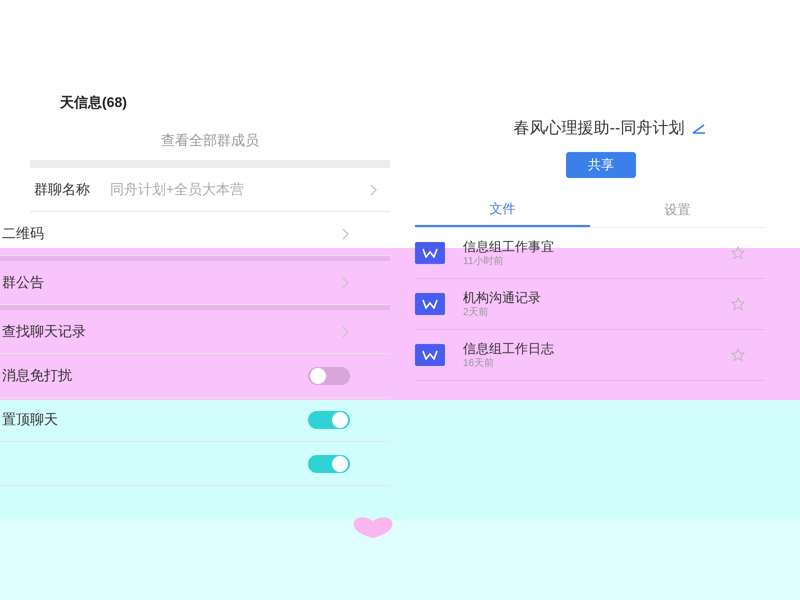 The height and width of the screenshot is (600, 800). What do you see at coordinates (699, 129) in the screenshot?
I see `edit-icon` at bounding box center [699, 129].